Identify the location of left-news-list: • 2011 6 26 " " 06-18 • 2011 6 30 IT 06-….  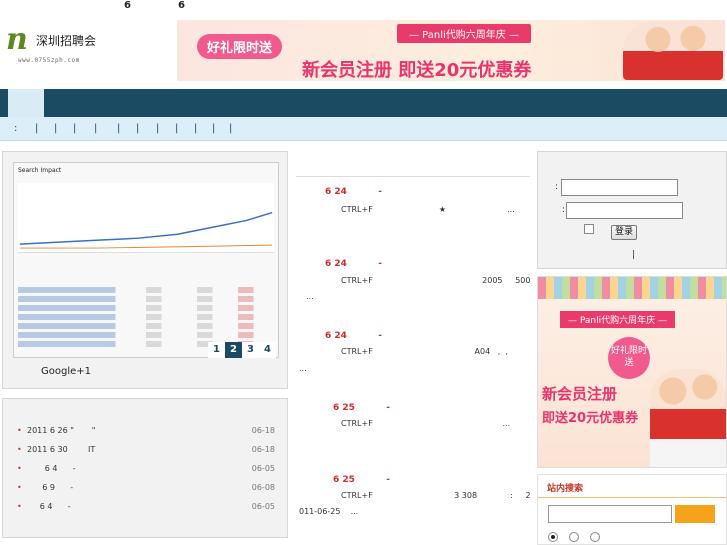
(145, 468).